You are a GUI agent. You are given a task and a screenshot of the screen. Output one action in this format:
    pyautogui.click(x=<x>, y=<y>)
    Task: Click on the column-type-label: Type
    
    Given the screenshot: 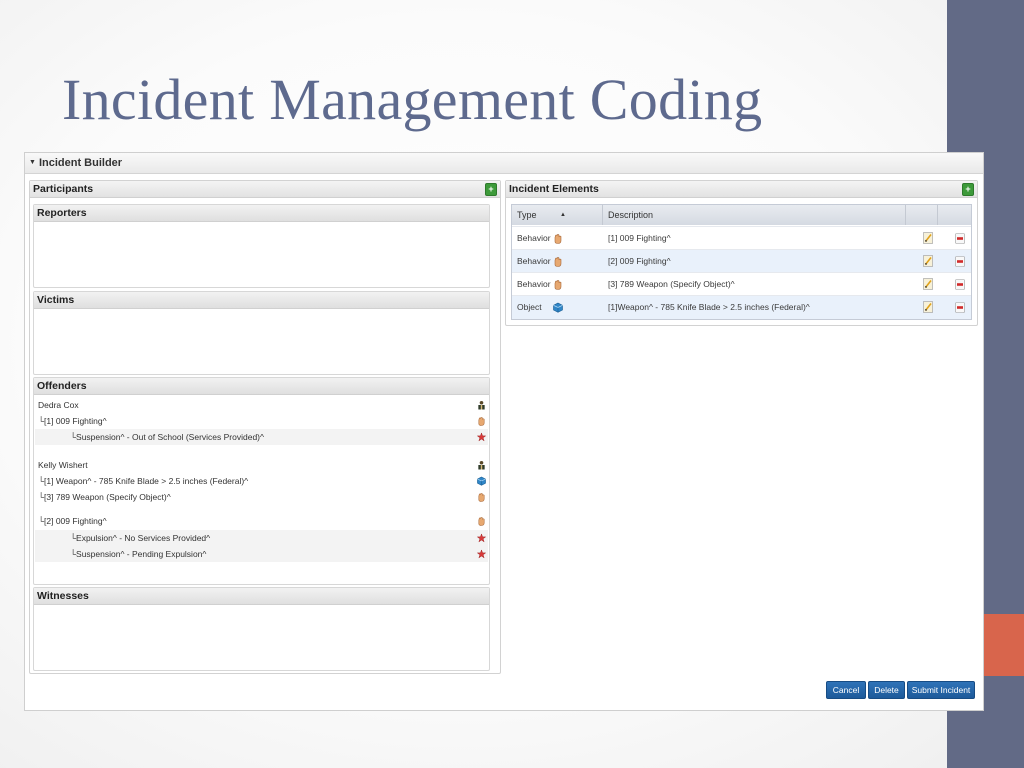 What is the action you would take?
    pyautogui.click(x=527, y=215)
    